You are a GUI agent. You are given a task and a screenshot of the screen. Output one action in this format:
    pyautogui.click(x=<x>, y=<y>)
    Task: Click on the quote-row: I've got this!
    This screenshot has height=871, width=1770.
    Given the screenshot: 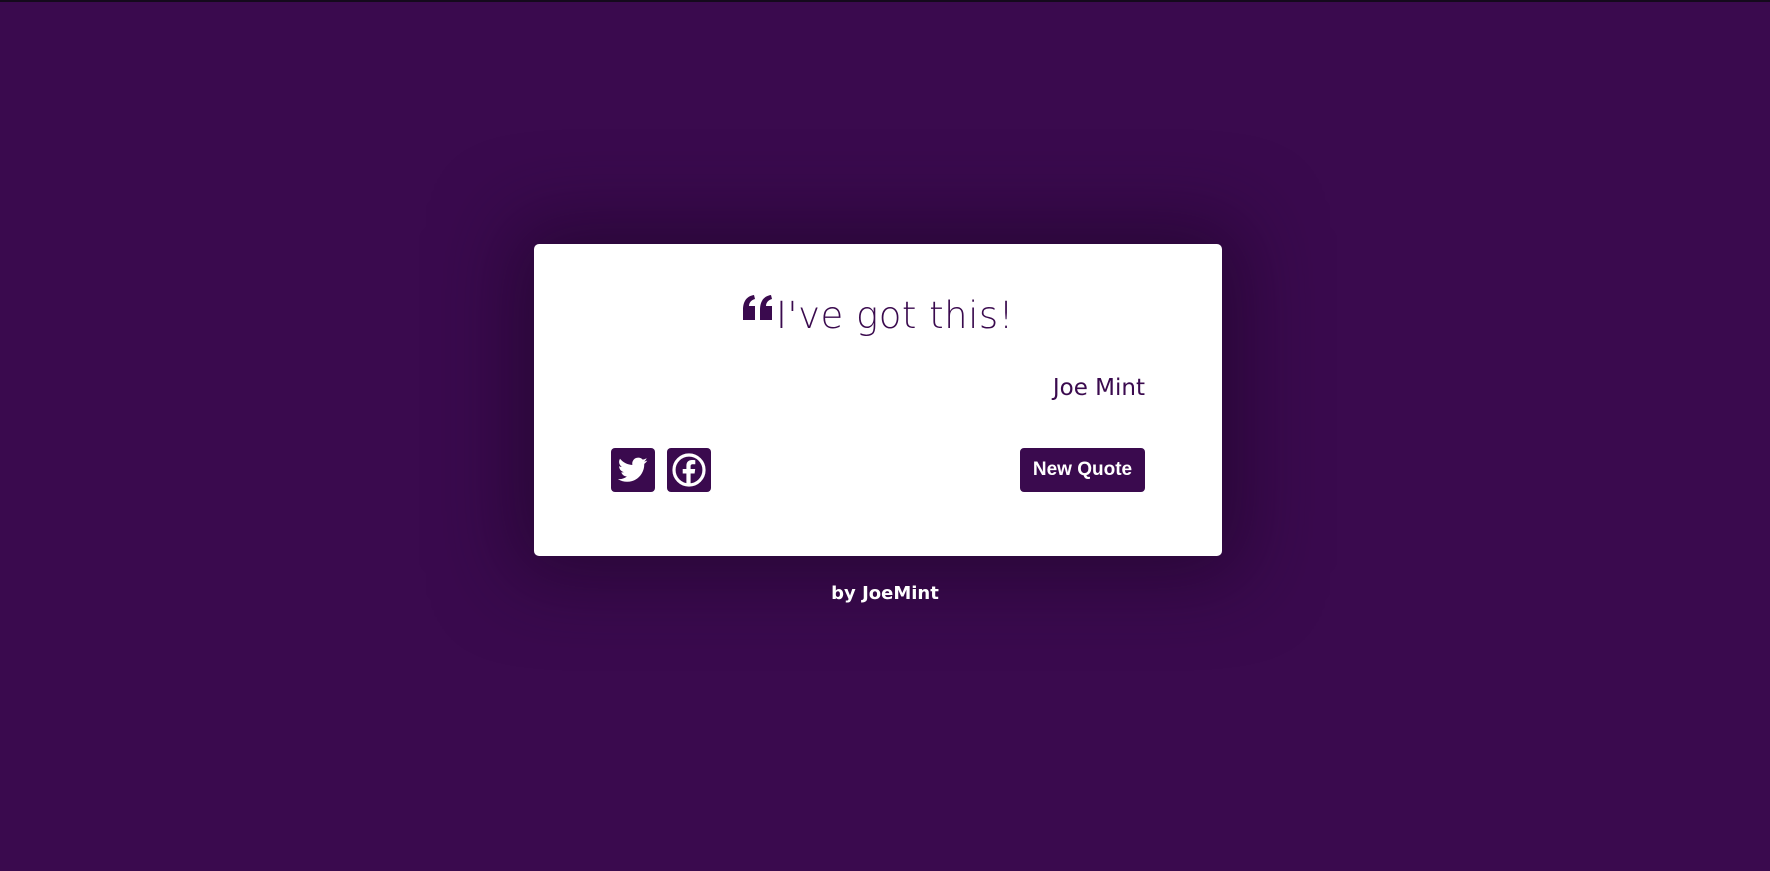 What is the action you would take?
    pyautogui.click(x=878, y=316)
    